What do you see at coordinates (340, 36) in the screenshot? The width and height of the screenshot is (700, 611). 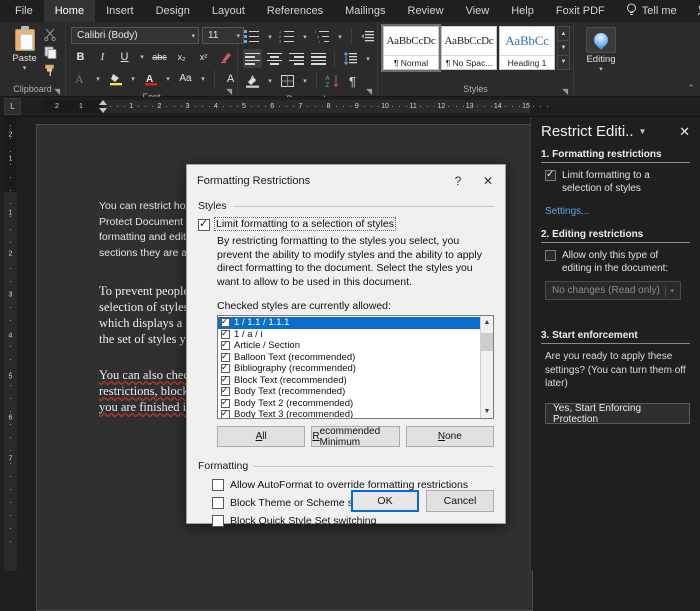 I see `multilevel-caret-icon: ▾` at bounding box center [340, 36].